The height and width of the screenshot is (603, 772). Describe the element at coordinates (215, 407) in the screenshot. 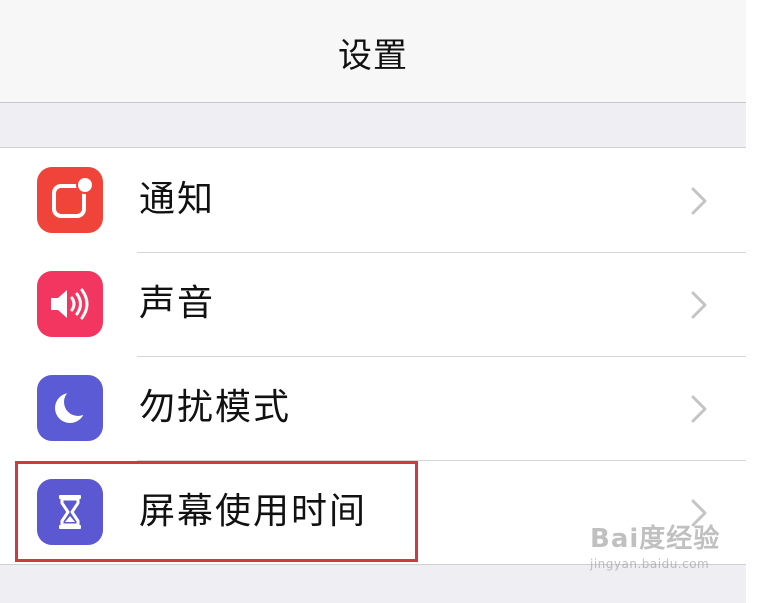

I see `settings-item-label: 勿扰模式` at that location.